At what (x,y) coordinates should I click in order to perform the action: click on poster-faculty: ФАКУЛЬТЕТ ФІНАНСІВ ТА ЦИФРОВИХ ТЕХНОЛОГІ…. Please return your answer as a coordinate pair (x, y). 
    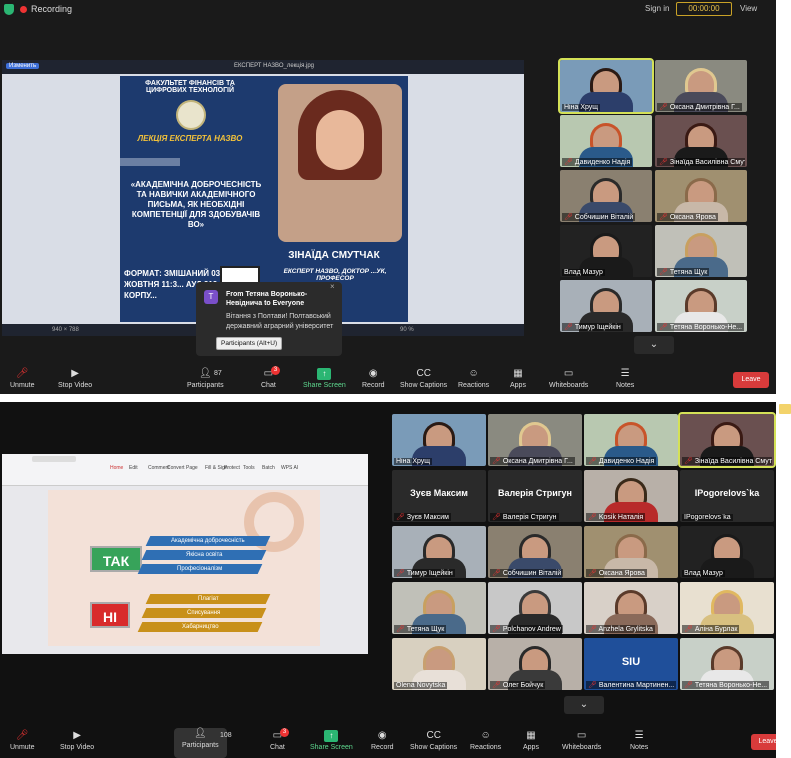
    Looking at the image, I should click on (190, 87).